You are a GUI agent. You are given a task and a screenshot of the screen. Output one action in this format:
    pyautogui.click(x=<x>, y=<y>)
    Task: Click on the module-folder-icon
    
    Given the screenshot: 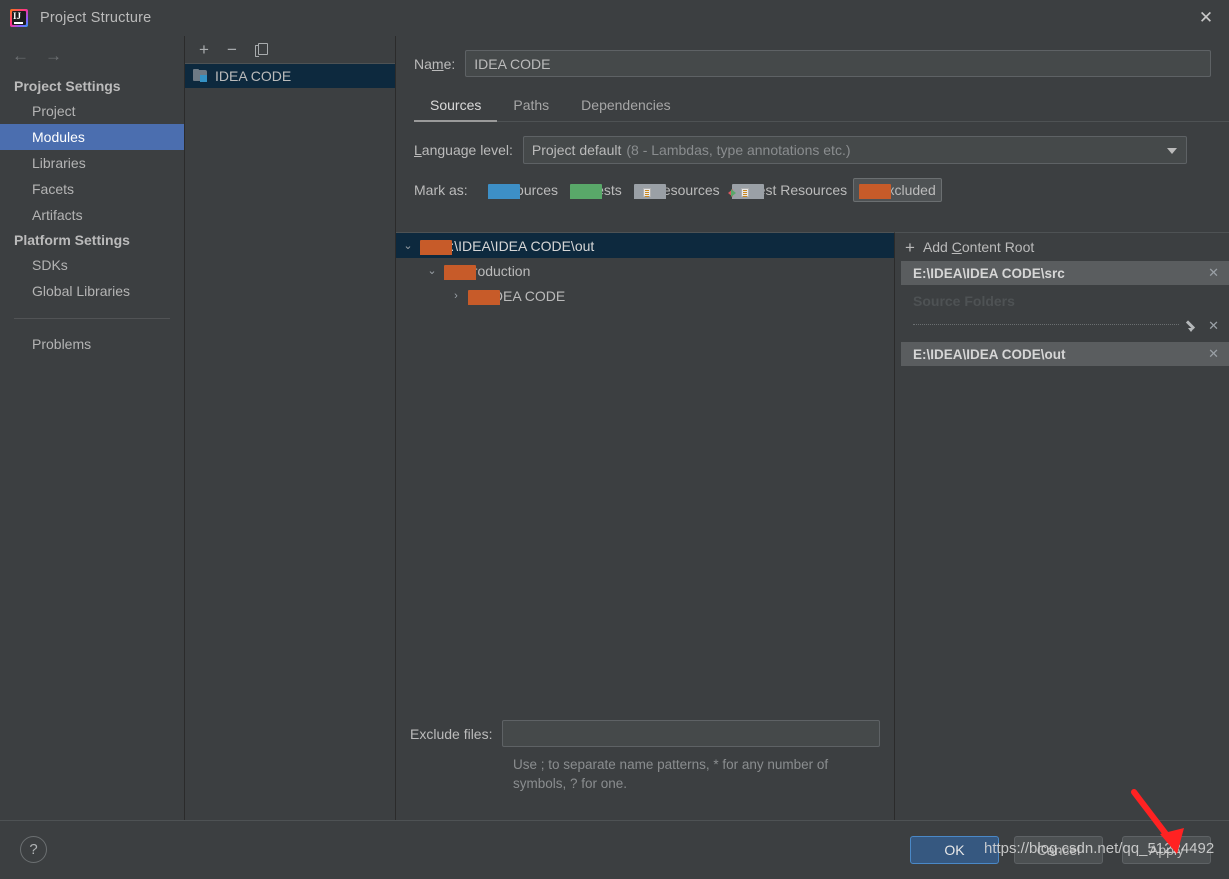 What is the action you would take?
    pyautogui.click(x=201, y=76)
    